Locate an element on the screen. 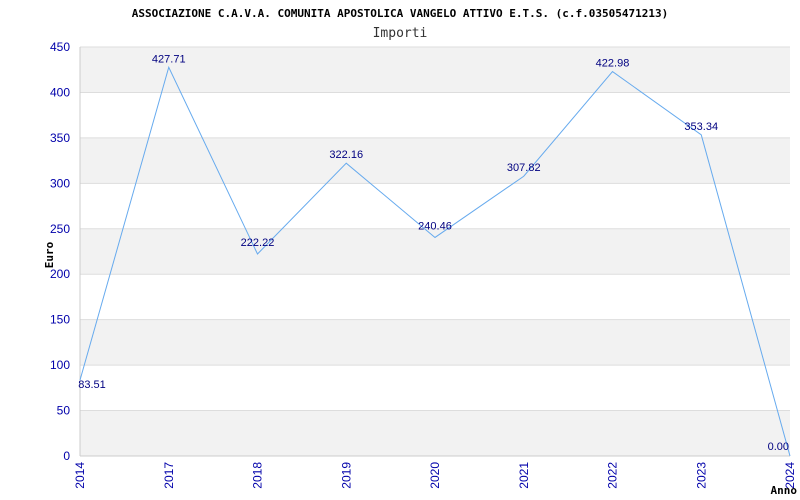 The image size is (800, 500). data-label: 422.98 is located at coordinates (613, 64).